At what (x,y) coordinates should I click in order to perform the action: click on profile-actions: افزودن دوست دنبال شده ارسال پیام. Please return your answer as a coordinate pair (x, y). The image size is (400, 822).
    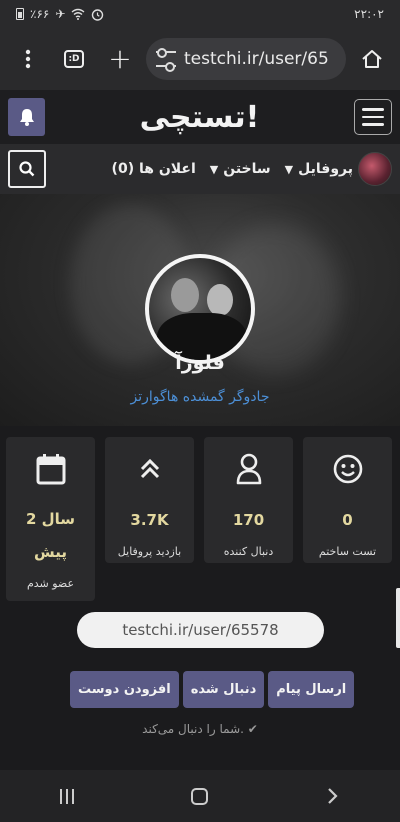
    Looking at the image, I should click on (212, 689).